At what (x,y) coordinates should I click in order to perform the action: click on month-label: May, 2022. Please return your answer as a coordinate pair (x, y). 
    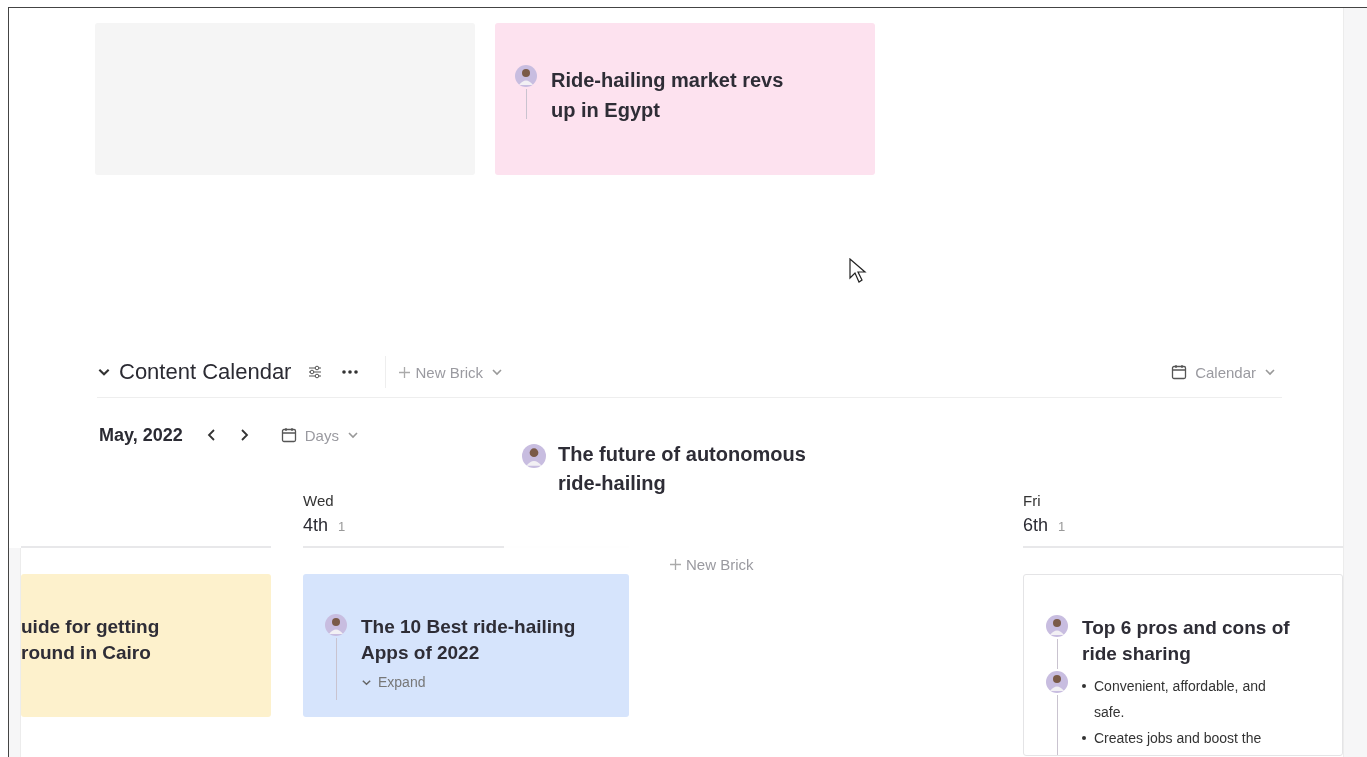
    Looking at the image, I should click on (141, 435).